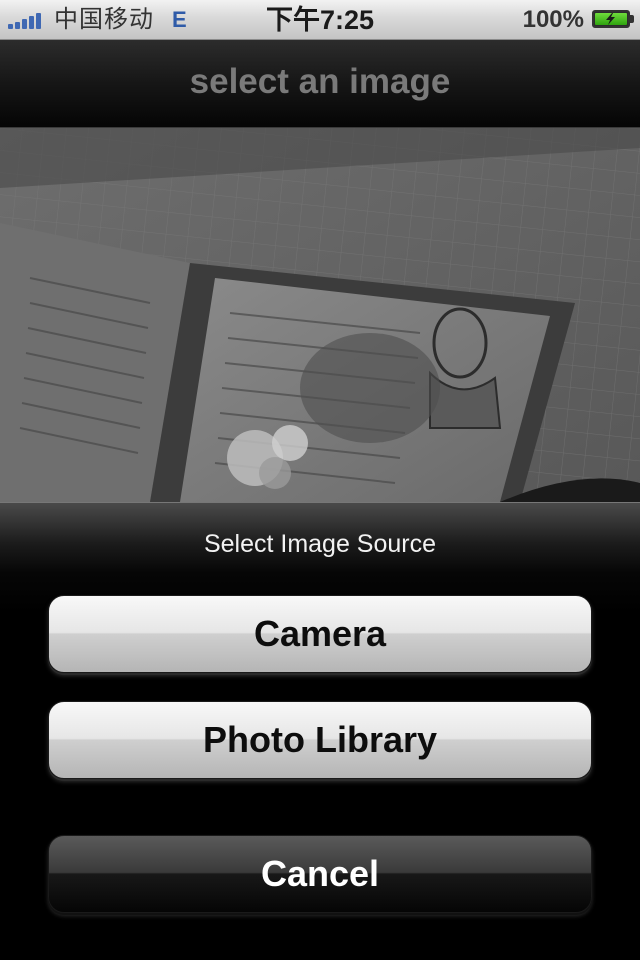 The image size is (640, 960). What do you see at coordinates (320, 20) in the screenshot?
I see `status-bar: 中国移动 E 下午7:25 100%` at bounding box center [320, 20].